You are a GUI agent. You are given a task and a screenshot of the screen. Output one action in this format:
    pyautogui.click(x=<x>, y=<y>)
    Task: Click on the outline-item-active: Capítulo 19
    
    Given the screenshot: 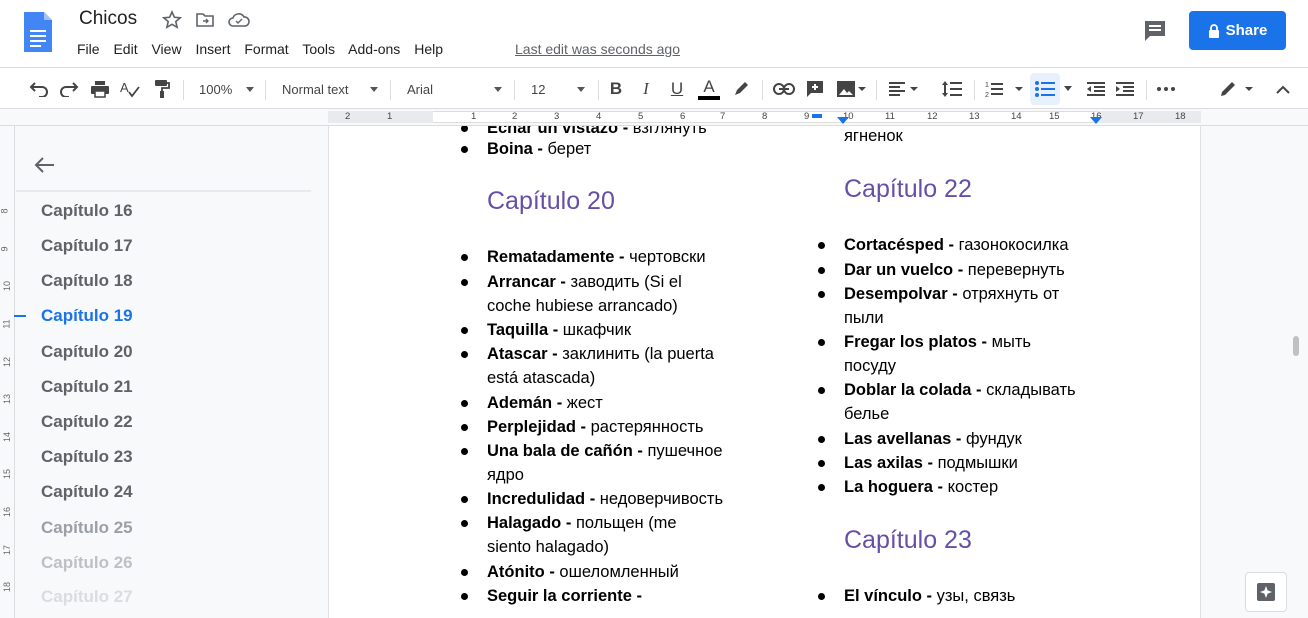 What is the action you would take?
    pyautogui.click(x=87, y=316)
    